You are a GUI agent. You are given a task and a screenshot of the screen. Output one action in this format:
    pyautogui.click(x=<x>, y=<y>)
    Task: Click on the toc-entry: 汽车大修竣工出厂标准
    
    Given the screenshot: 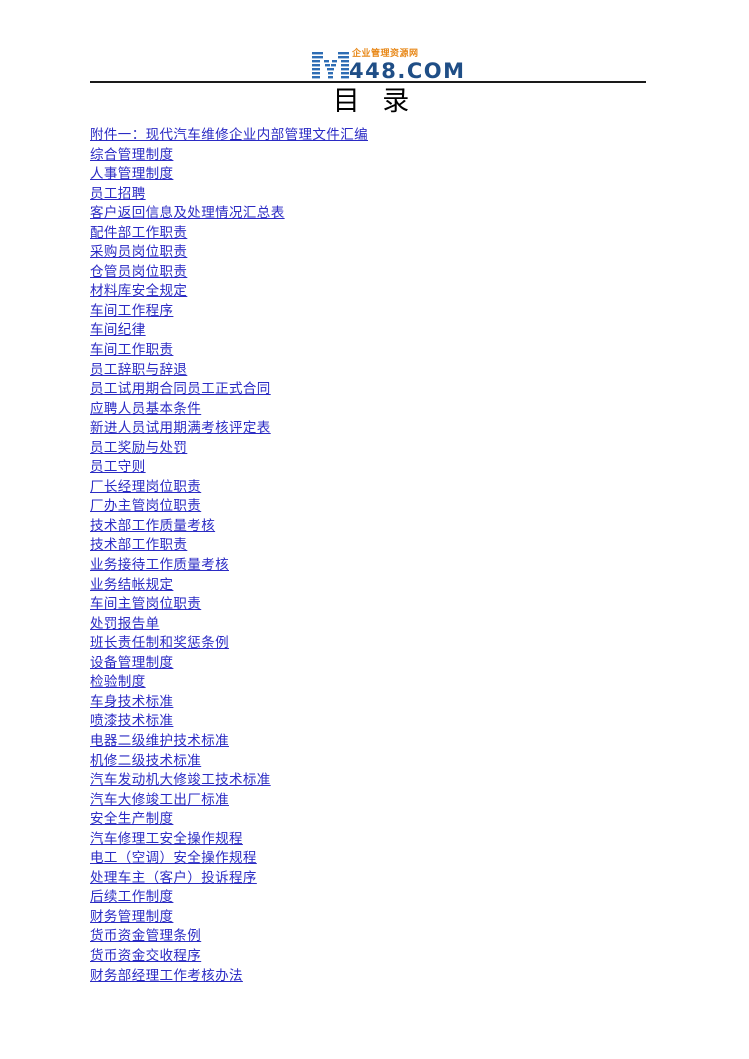 What is the action you would take?
    pyautogui.click(x=370, y=799)
    